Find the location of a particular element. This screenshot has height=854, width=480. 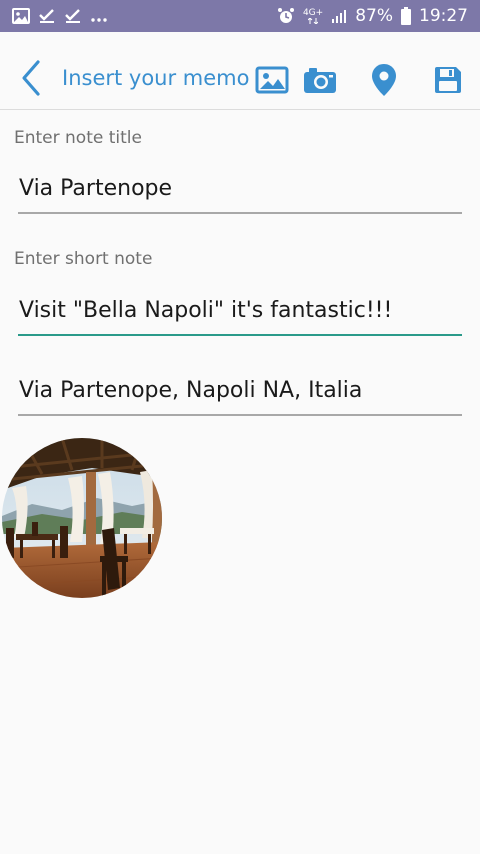

gallery-notification-icon is located at coordinates (21, 16).